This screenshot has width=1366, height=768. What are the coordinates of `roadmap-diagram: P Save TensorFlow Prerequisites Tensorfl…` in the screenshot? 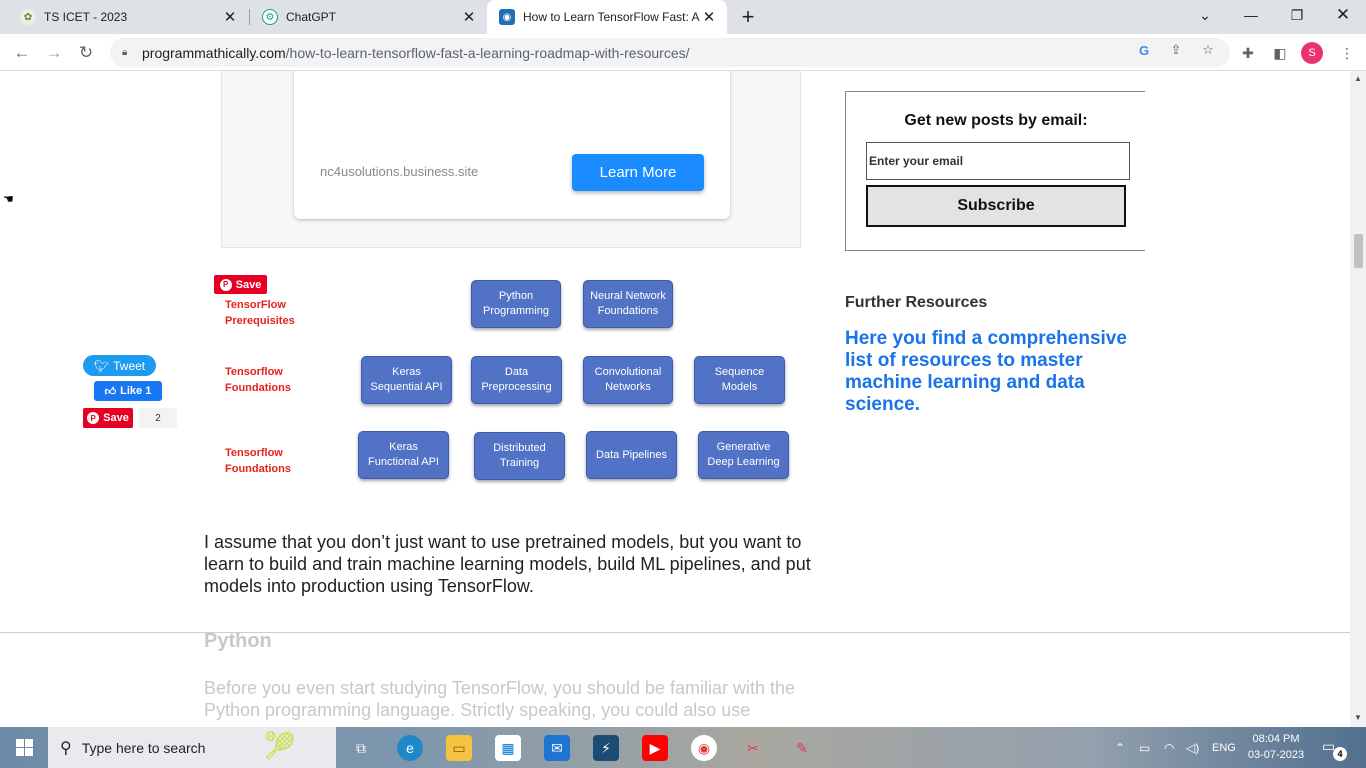 It's located at (505, 378).